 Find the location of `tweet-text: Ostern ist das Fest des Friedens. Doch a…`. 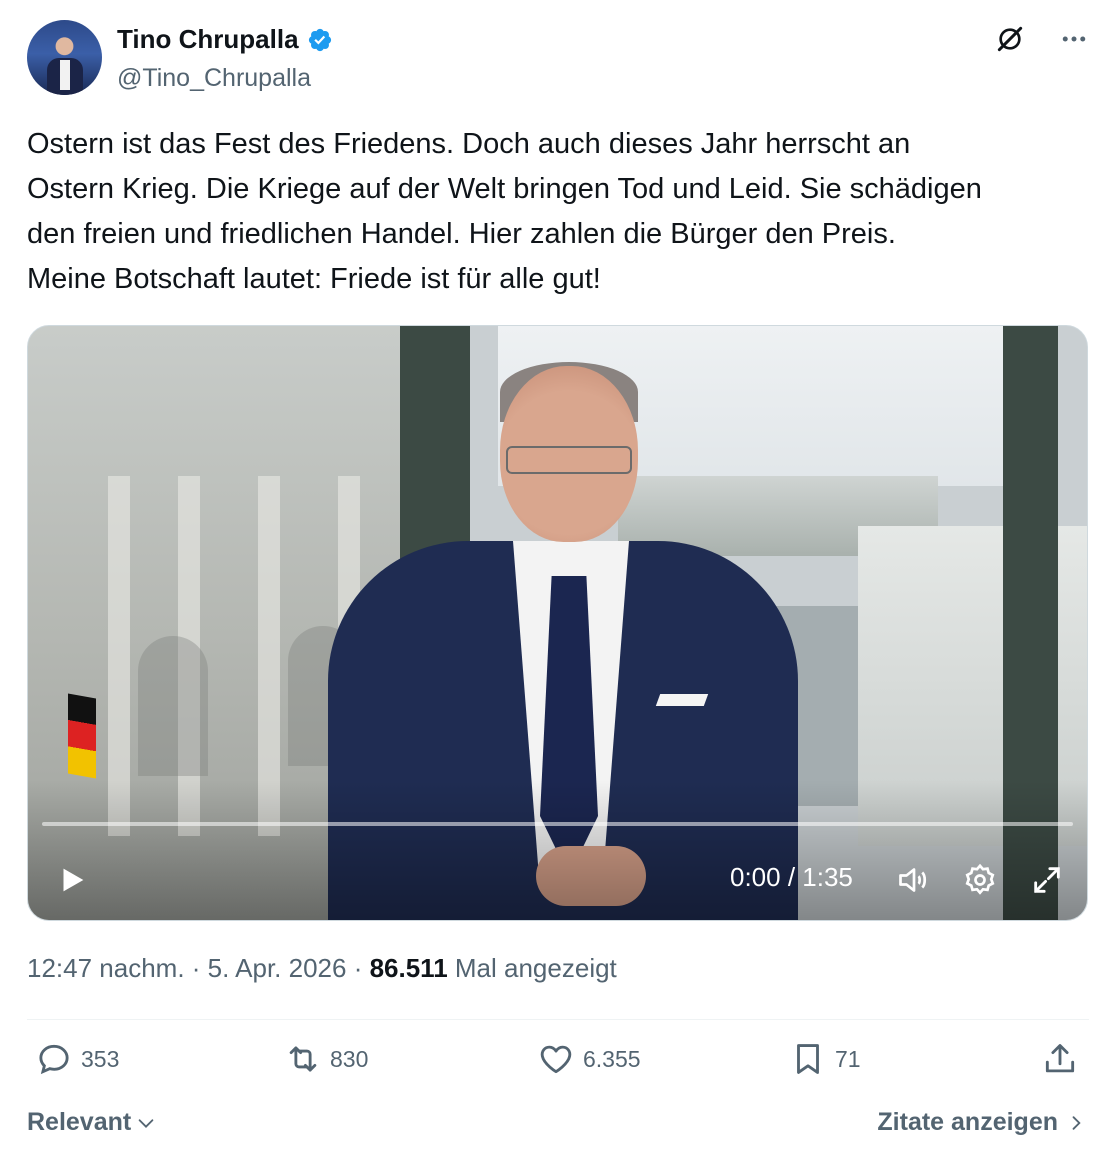

tweet-text: Ostern ist das Fest des Friedens. Doch a… is located at coordinates (559, 212).